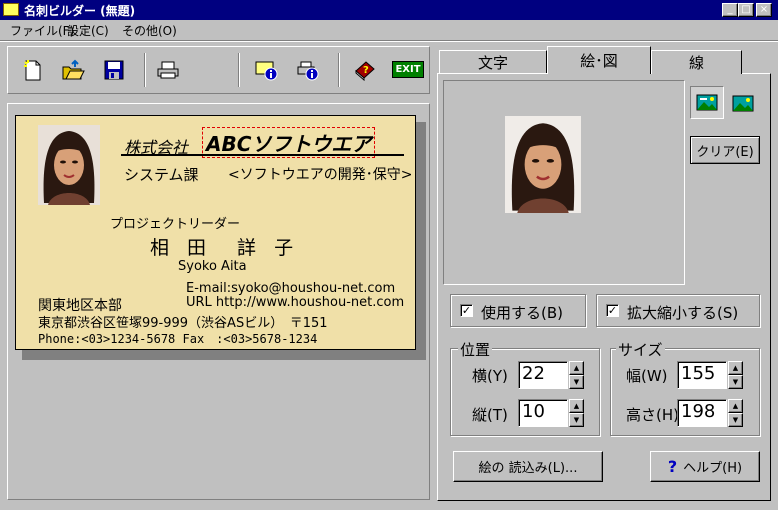 This screenshot has width=778, height=510. Describe the element at coordinates (683, 313) in the screenshot. I see `scale-picture-label: 拡大縮小する(S)` at that location.